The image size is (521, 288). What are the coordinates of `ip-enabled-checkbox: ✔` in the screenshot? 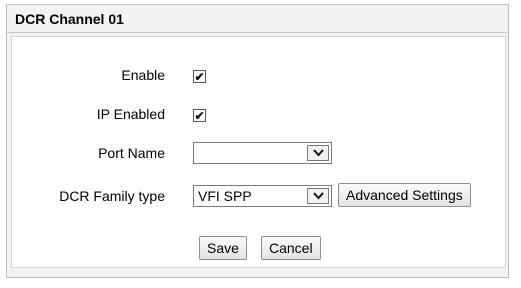 It's located at (199, 115).